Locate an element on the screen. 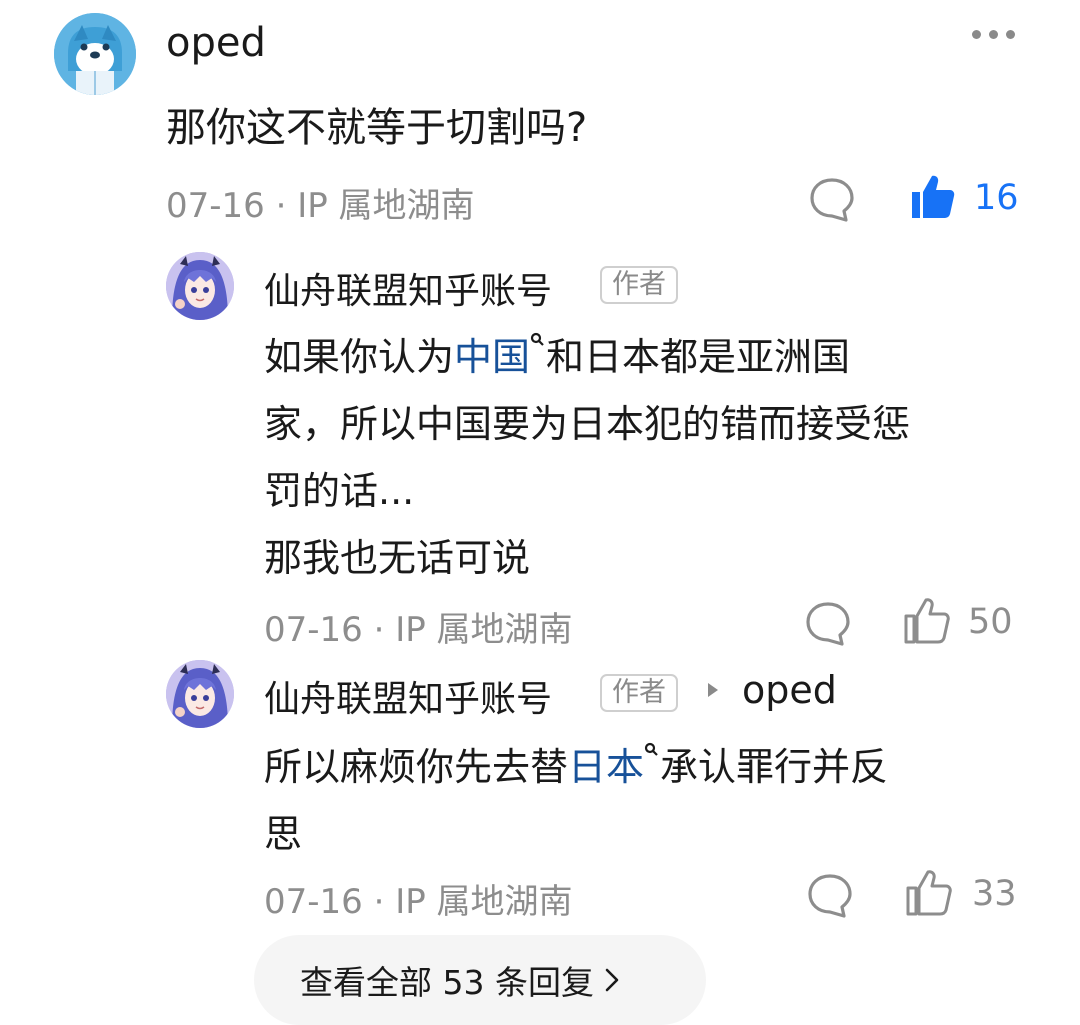 The height and width of the screenshot is (1025, 1080). like-count: 50 is located at coordinates (990, 622).